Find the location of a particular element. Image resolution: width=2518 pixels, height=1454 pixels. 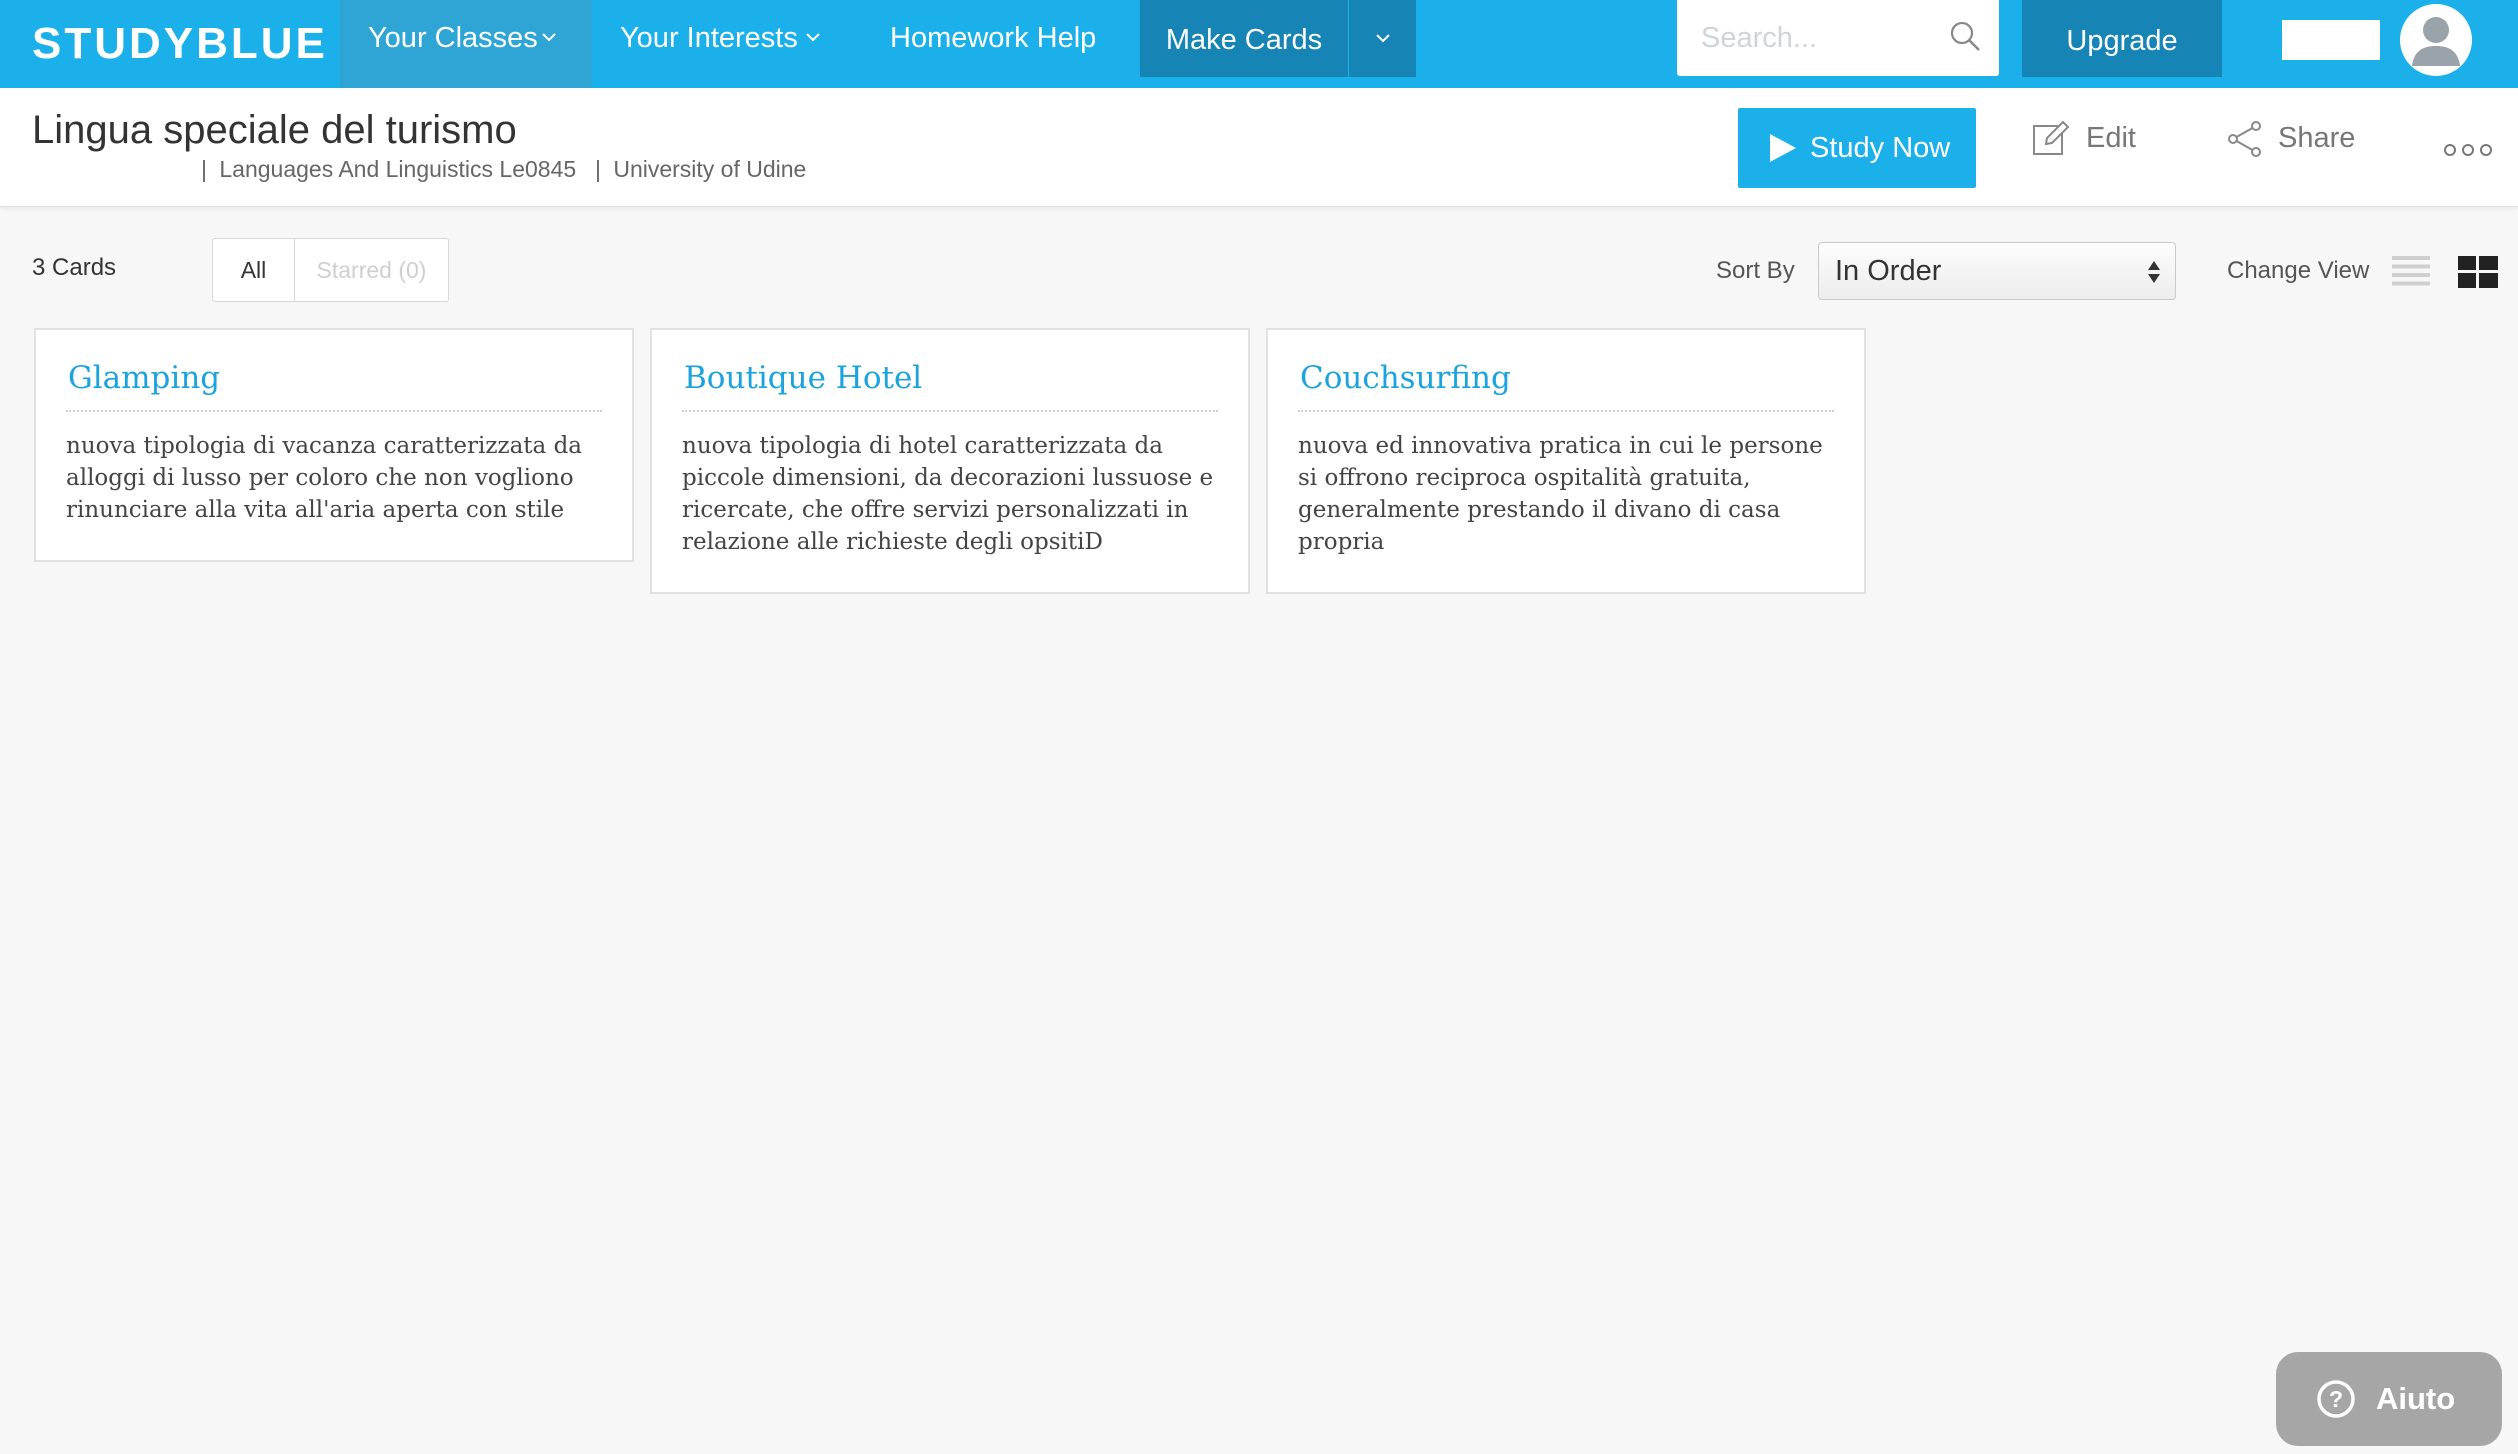

change-view-label: Change View is located at coordinates (2298, 270).